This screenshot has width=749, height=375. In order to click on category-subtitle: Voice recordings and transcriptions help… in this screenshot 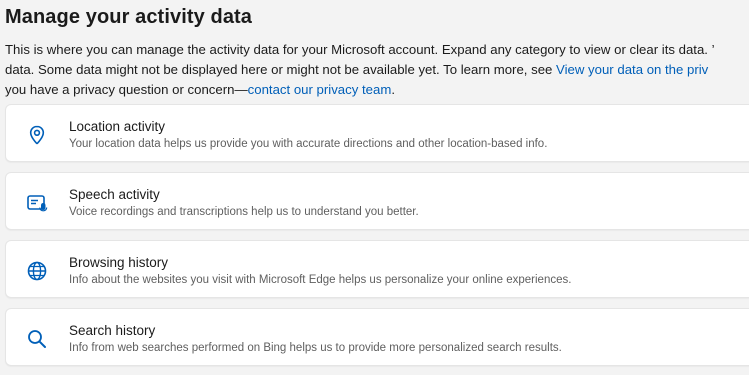, I will do `click(244, 212)`.